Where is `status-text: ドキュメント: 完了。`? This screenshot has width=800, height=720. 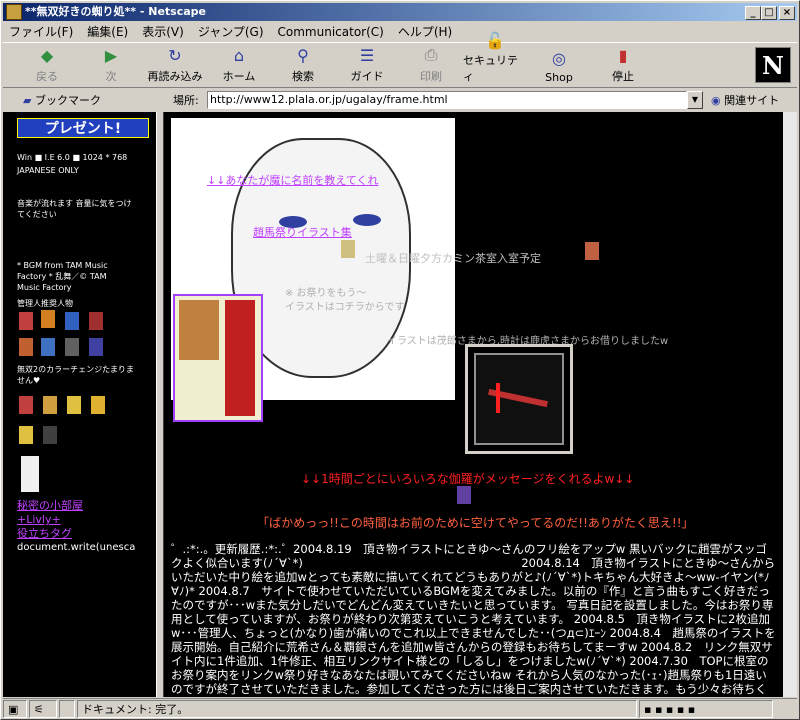
status-text: ドキュメント: 完了。 is located at coordinates (357, 709).